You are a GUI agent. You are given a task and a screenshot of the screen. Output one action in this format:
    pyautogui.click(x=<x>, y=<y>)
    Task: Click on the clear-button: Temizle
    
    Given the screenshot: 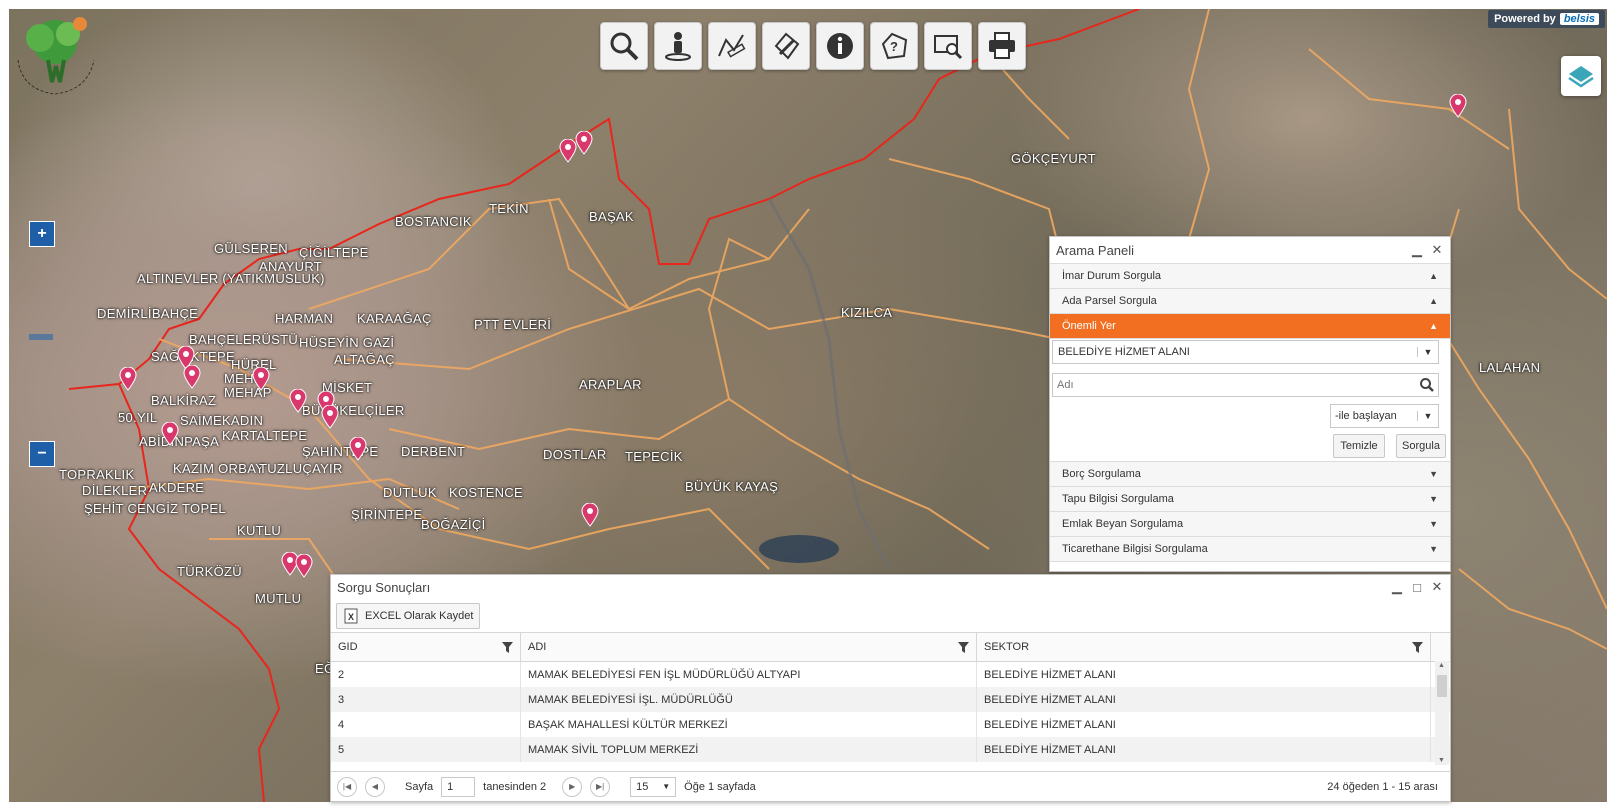 What is the action you would take?
    pyautogui.click(x=1359, y=446)
    